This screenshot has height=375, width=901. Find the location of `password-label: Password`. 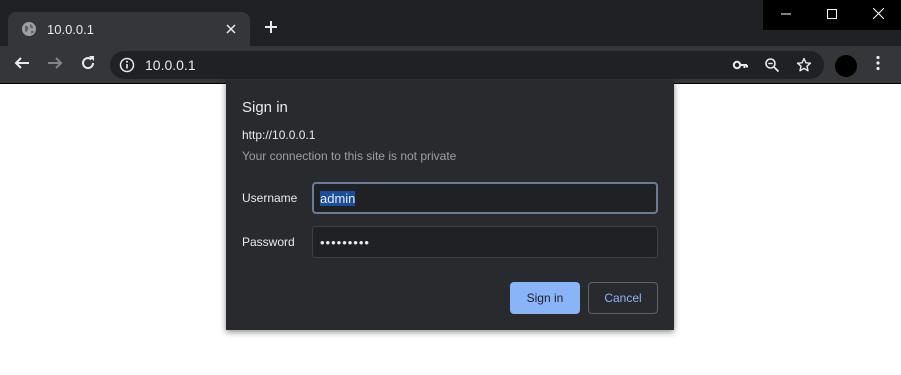

password-label: Password is located at coordinates (268, 242).